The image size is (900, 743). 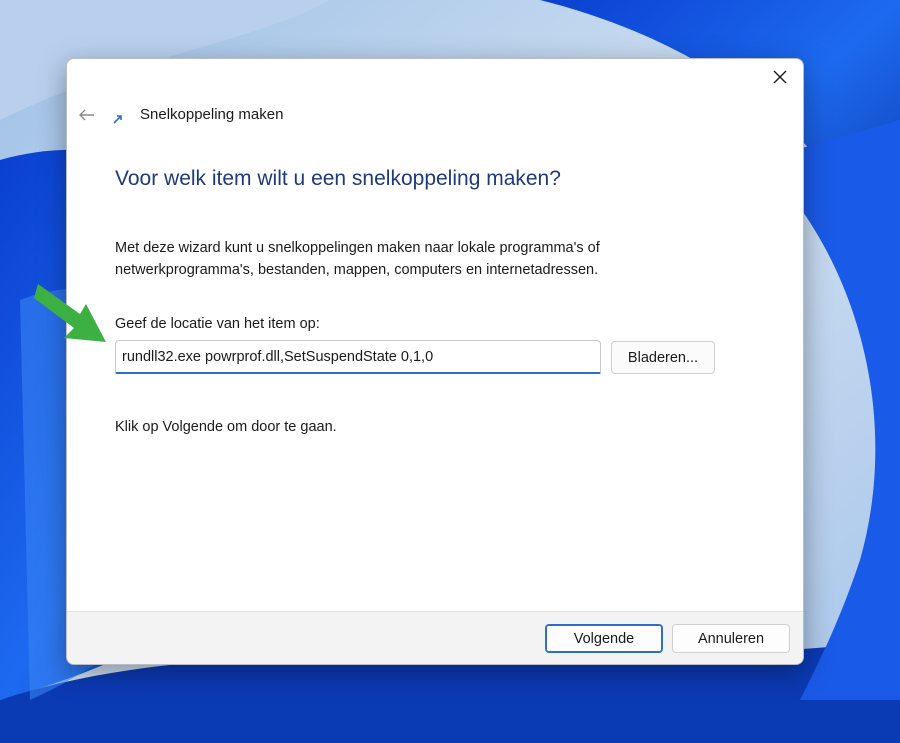 I want to click on close-button, so click(x=780, y=77).